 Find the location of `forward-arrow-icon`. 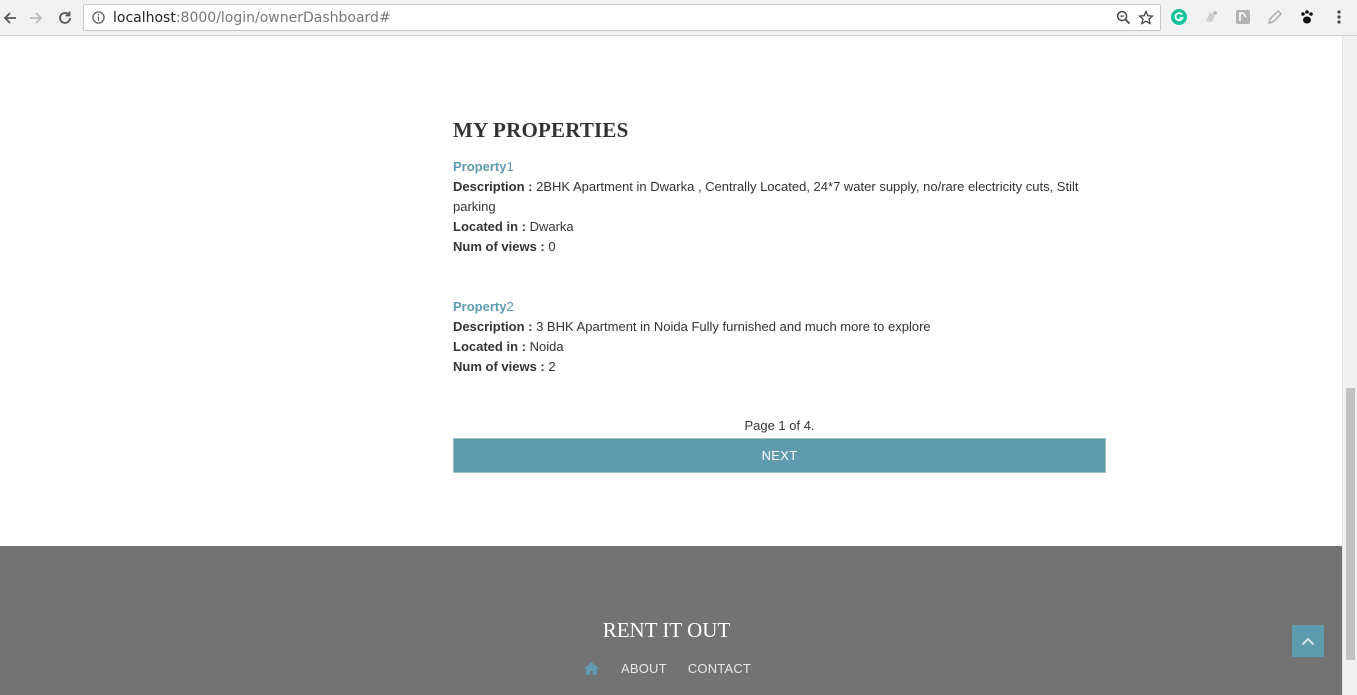

forward-arrow-icon is located at coordinates (36, 18).